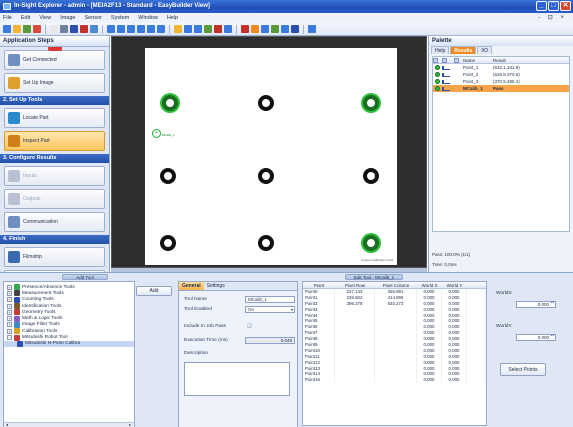  I want to click on cut-icon, so click(37, 29).